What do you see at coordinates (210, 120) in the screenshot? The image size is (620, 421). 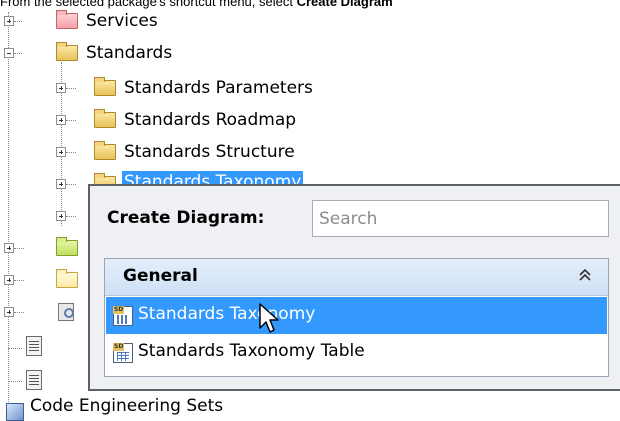 I see `tree-item-standards-roadmap: Standards Roadmap` at bounding box center [210, 120].